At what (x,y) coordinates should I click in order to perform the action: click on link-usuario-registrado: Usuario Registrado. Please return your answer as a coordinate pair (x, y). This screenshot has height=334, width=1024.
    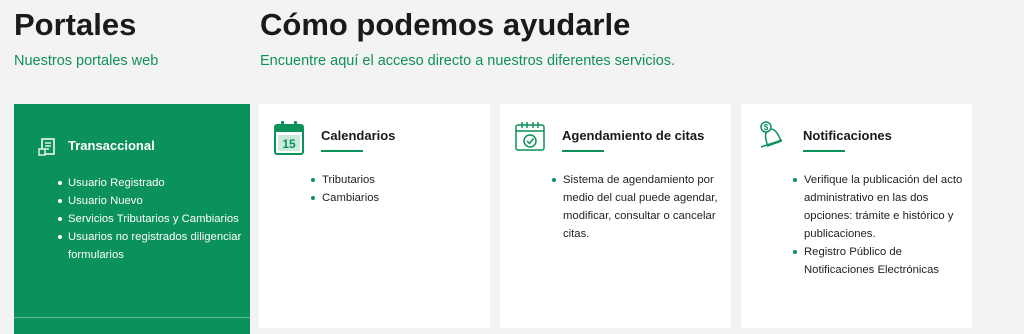
    Looking at the image, I should click on (151, 183).